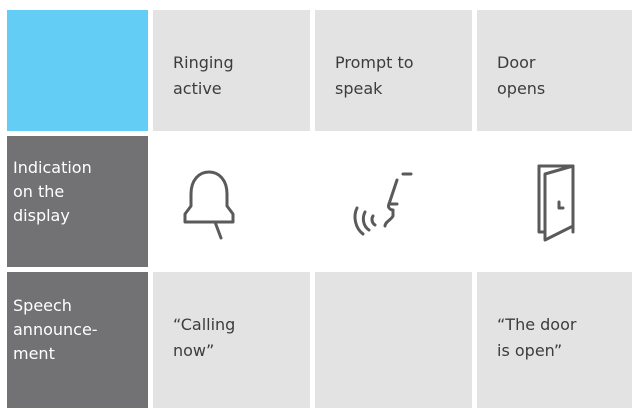  I want to click on header-ringing-active: Ringing active, so click(234, 68).